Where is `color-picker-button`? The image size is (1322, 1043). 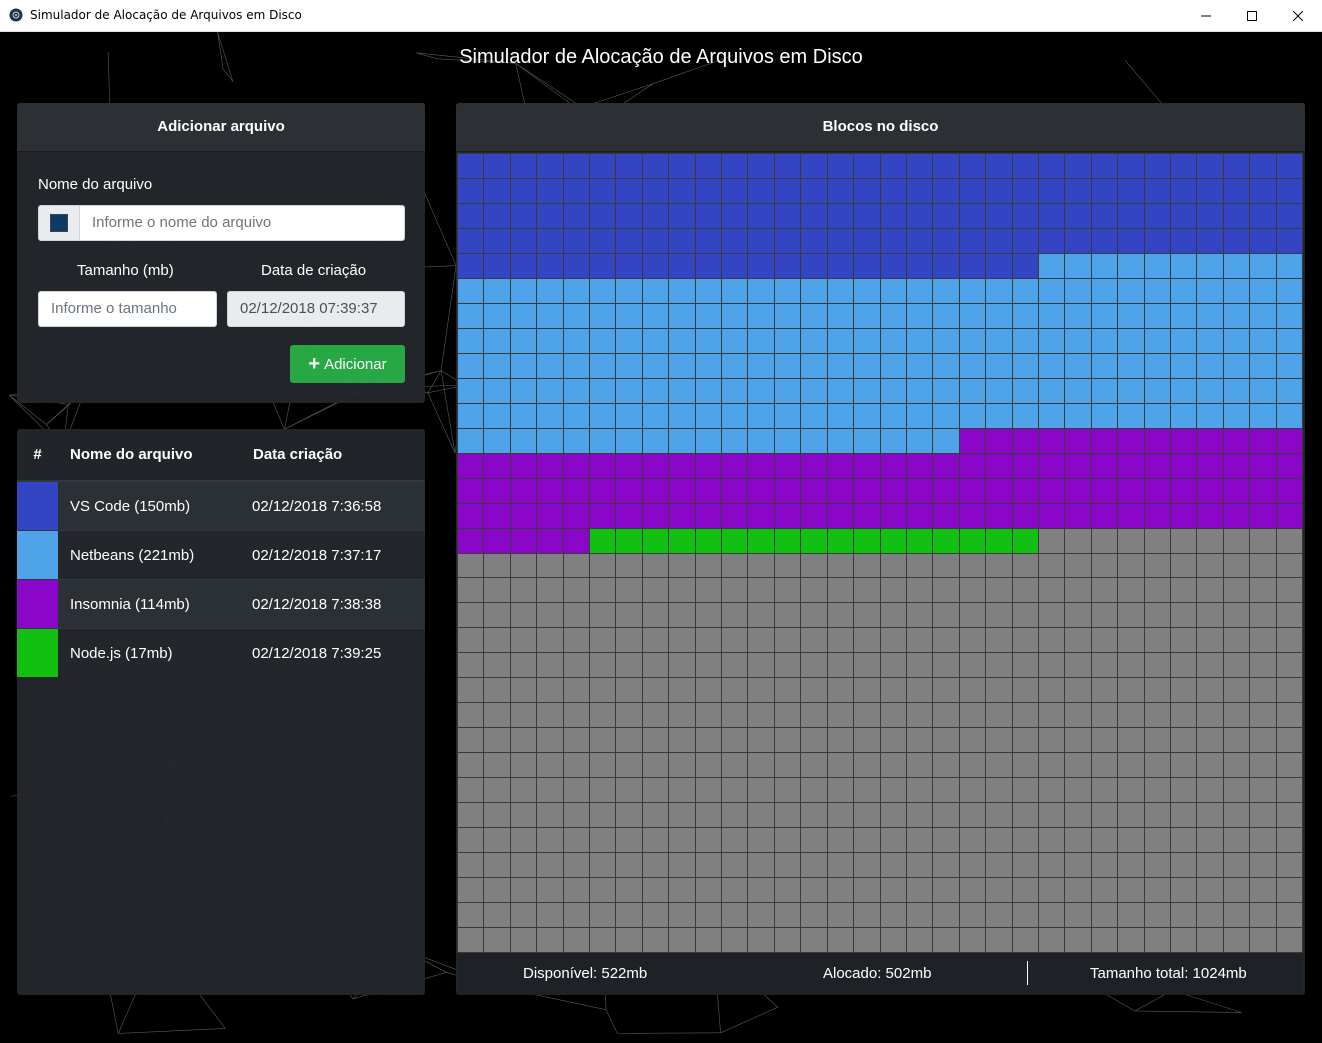
color-picker-button is located at coordinates (59, 223).